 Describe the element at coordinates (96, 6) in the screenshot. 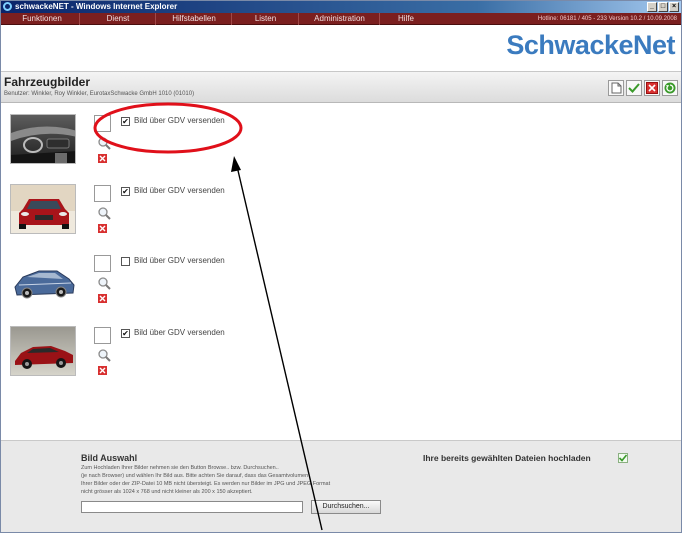

I see `window-title: schwackeNET - Windows Internet Explorer` at that location.